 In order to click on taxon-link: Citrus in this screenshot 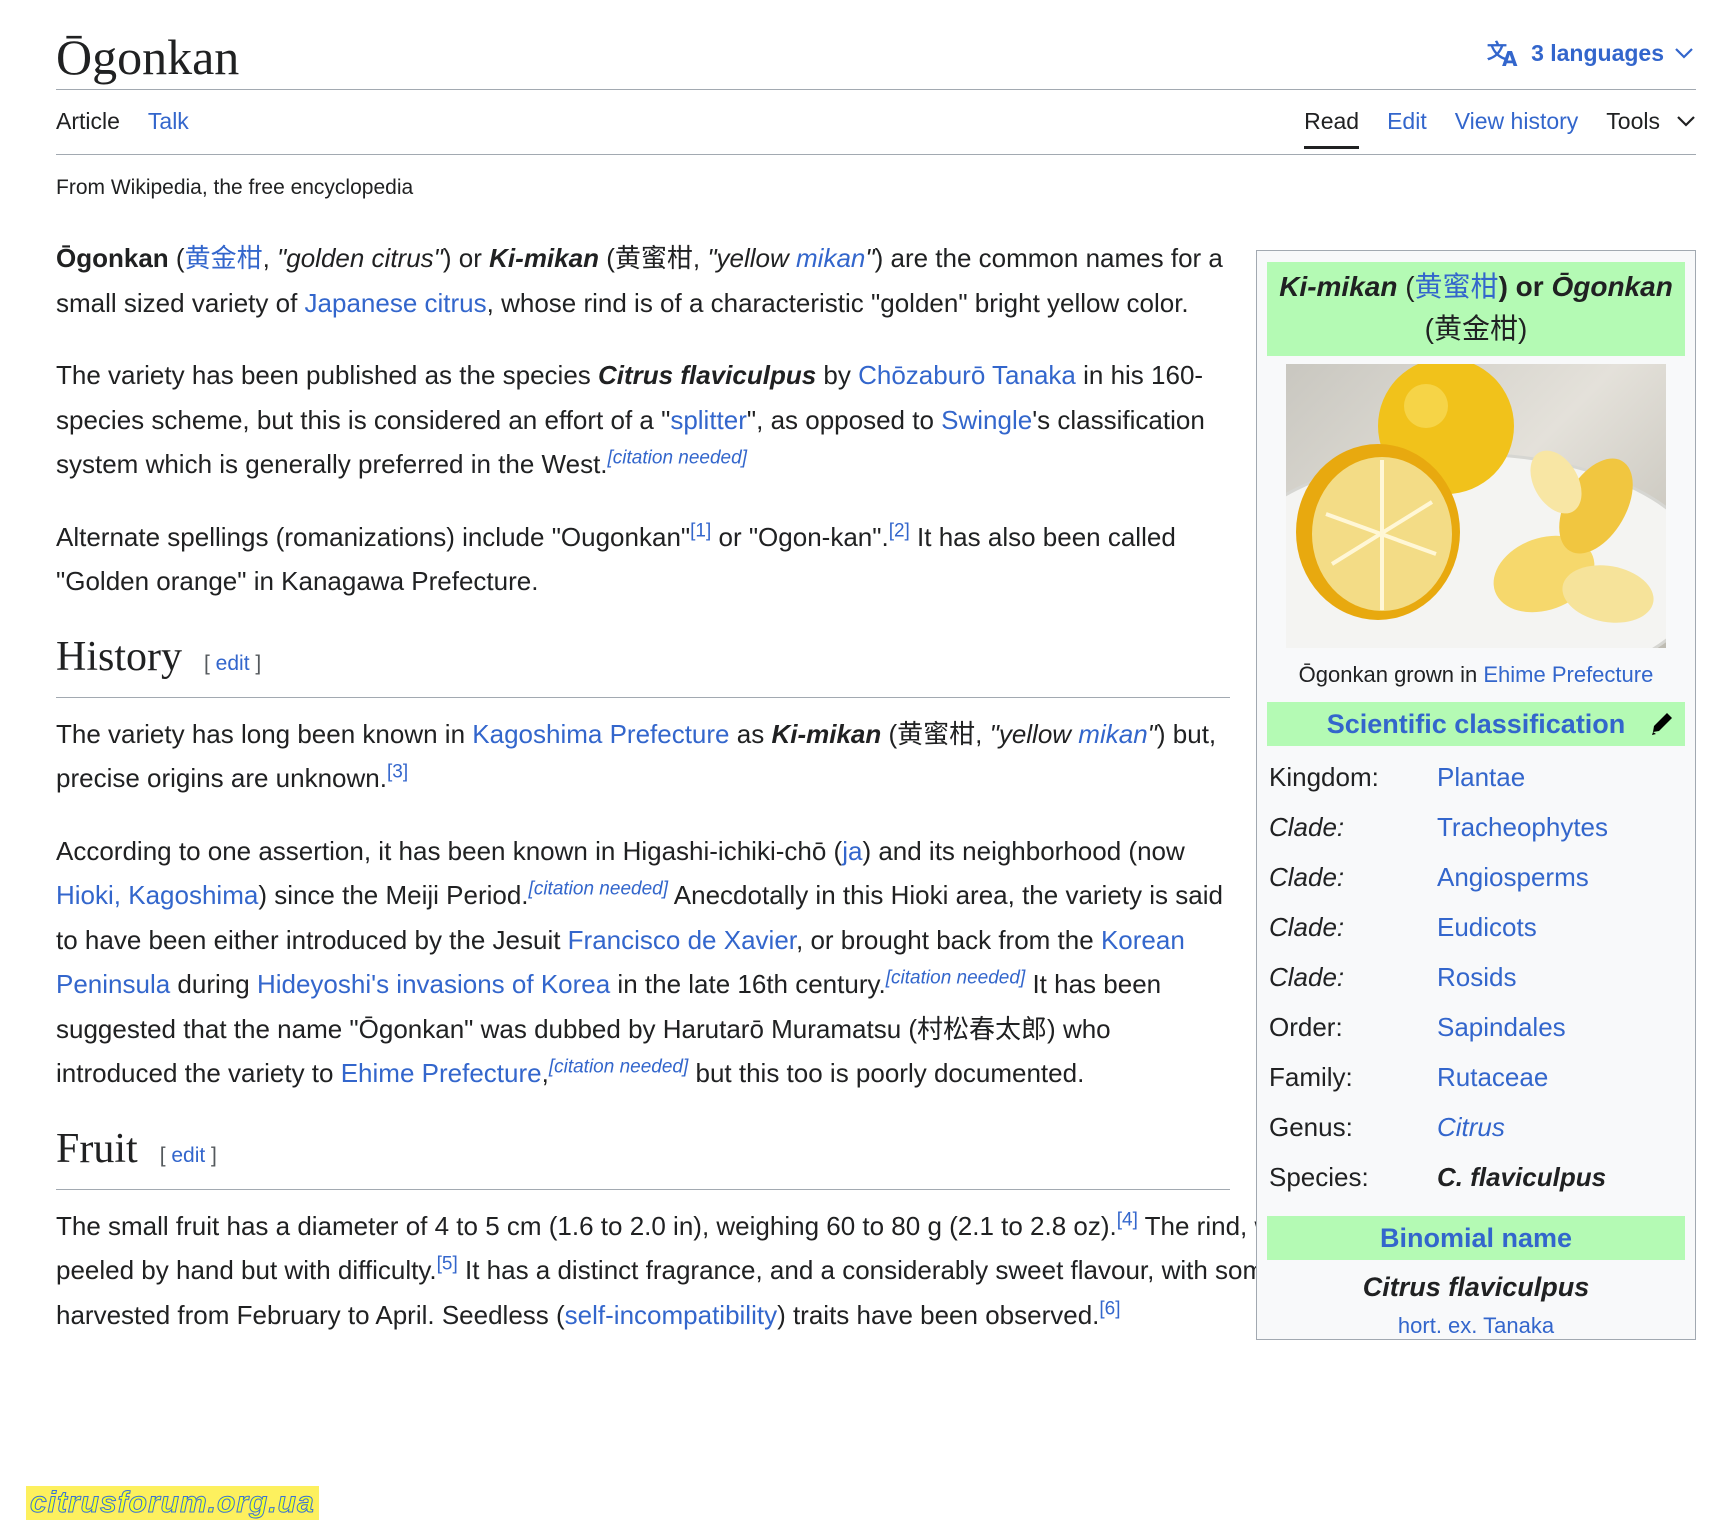, I will do `click(1471, 1127)`.